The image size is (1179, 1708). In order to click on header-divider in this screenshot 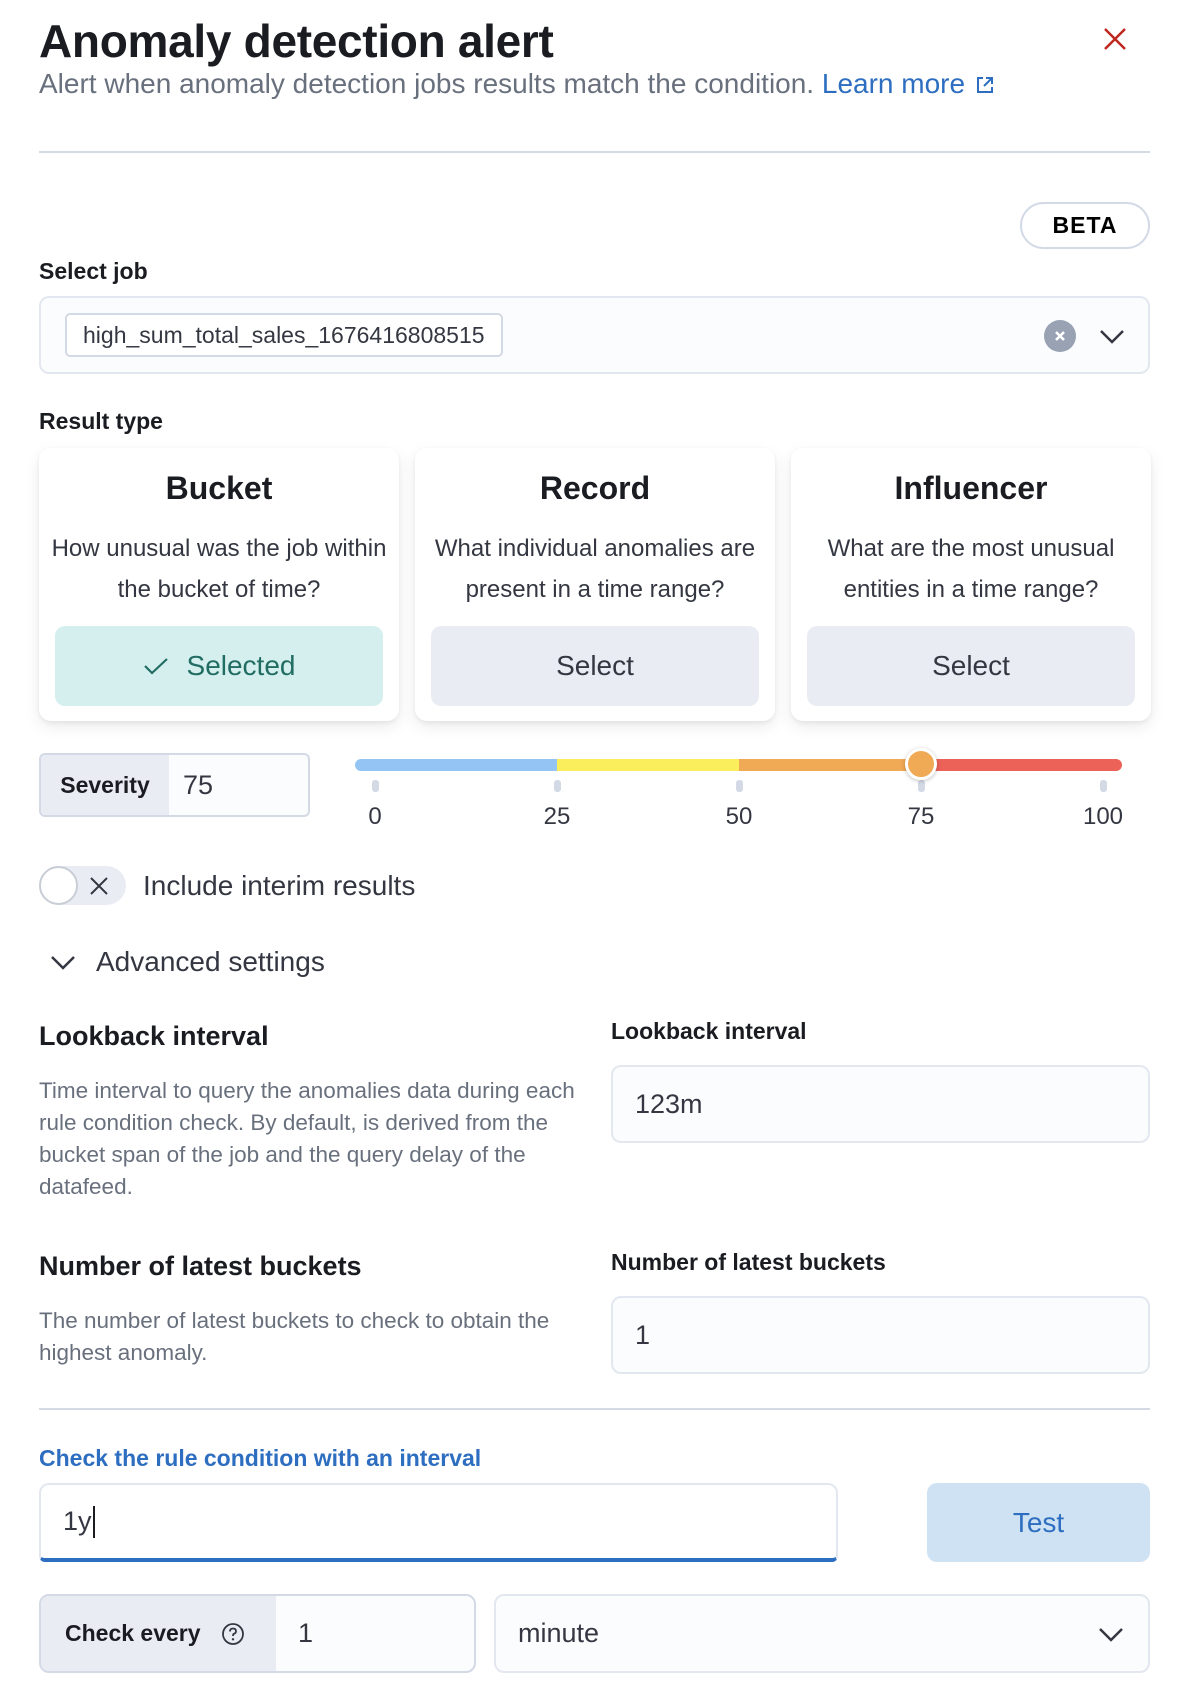, I will do `click(594, 152)`.